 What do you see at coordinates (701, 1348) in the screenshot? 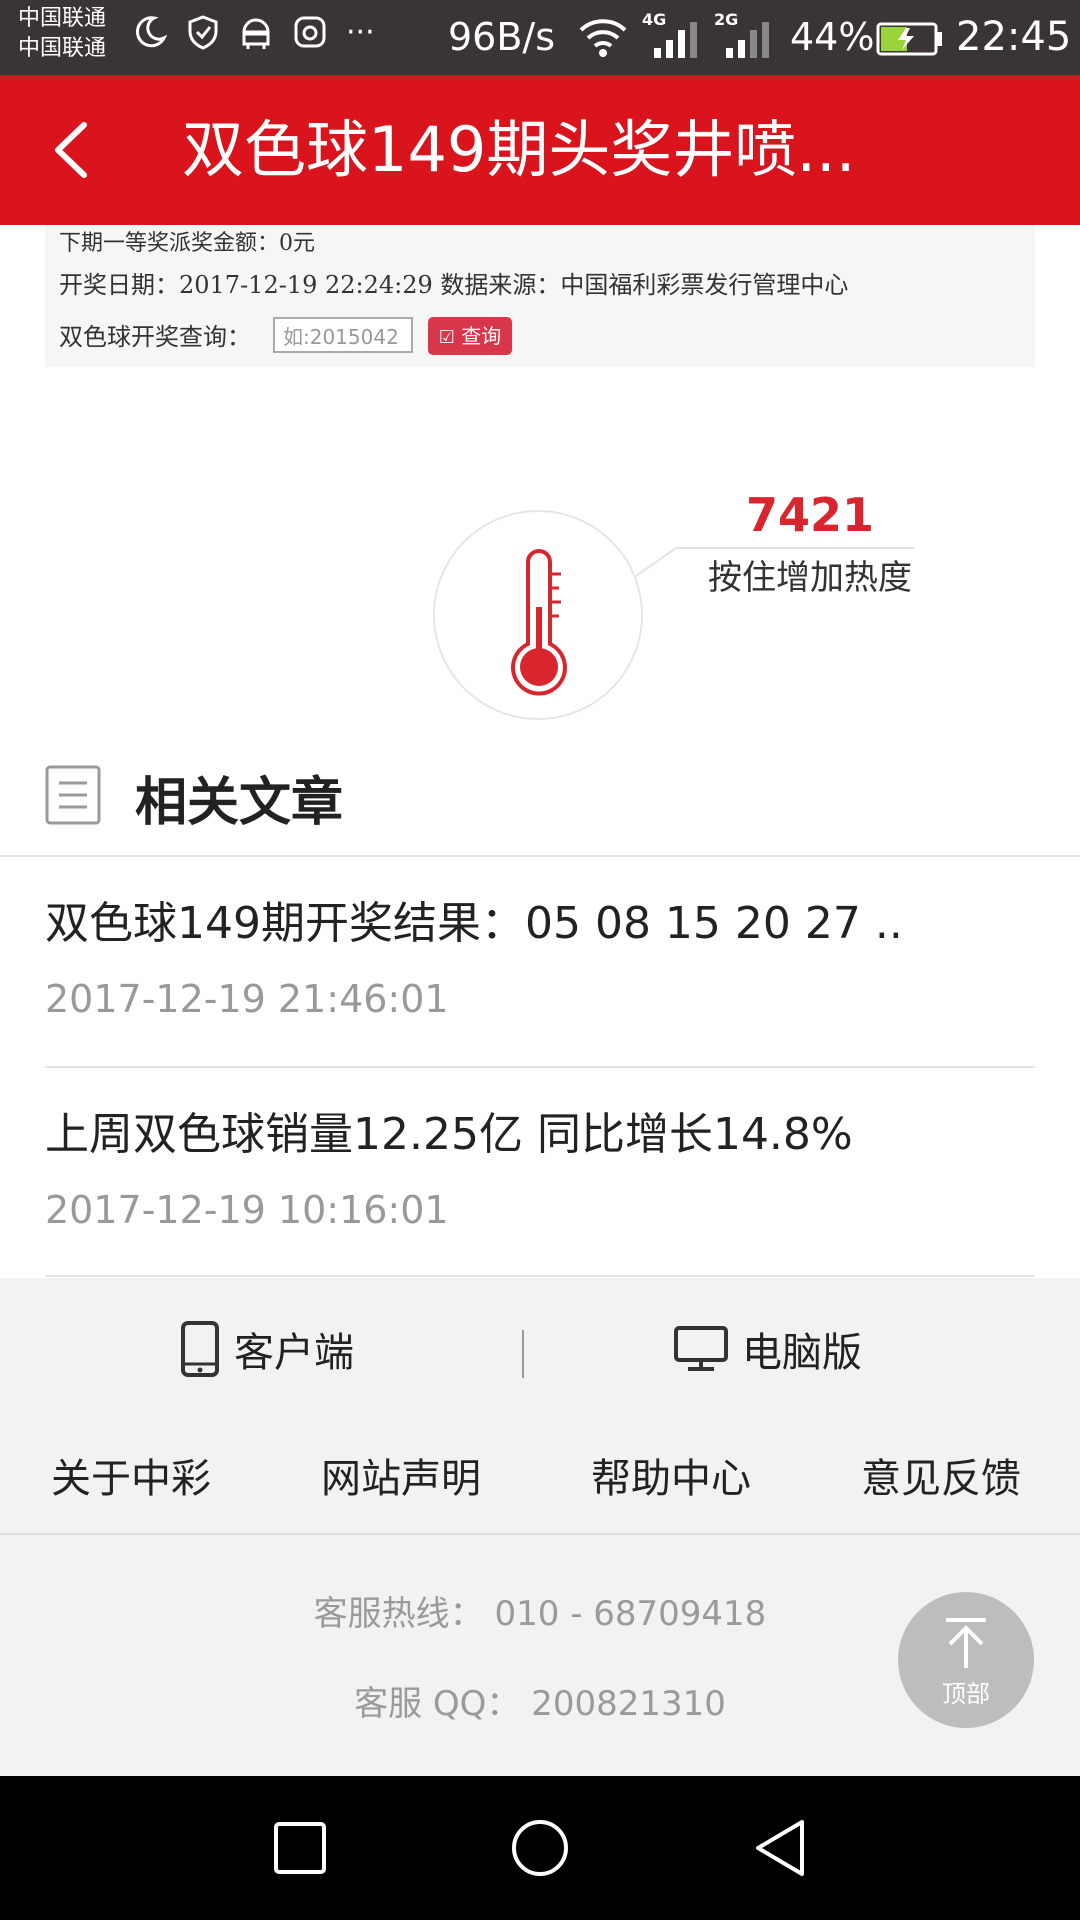
I see `monitor-icon` at bounding box center [701, 1348].